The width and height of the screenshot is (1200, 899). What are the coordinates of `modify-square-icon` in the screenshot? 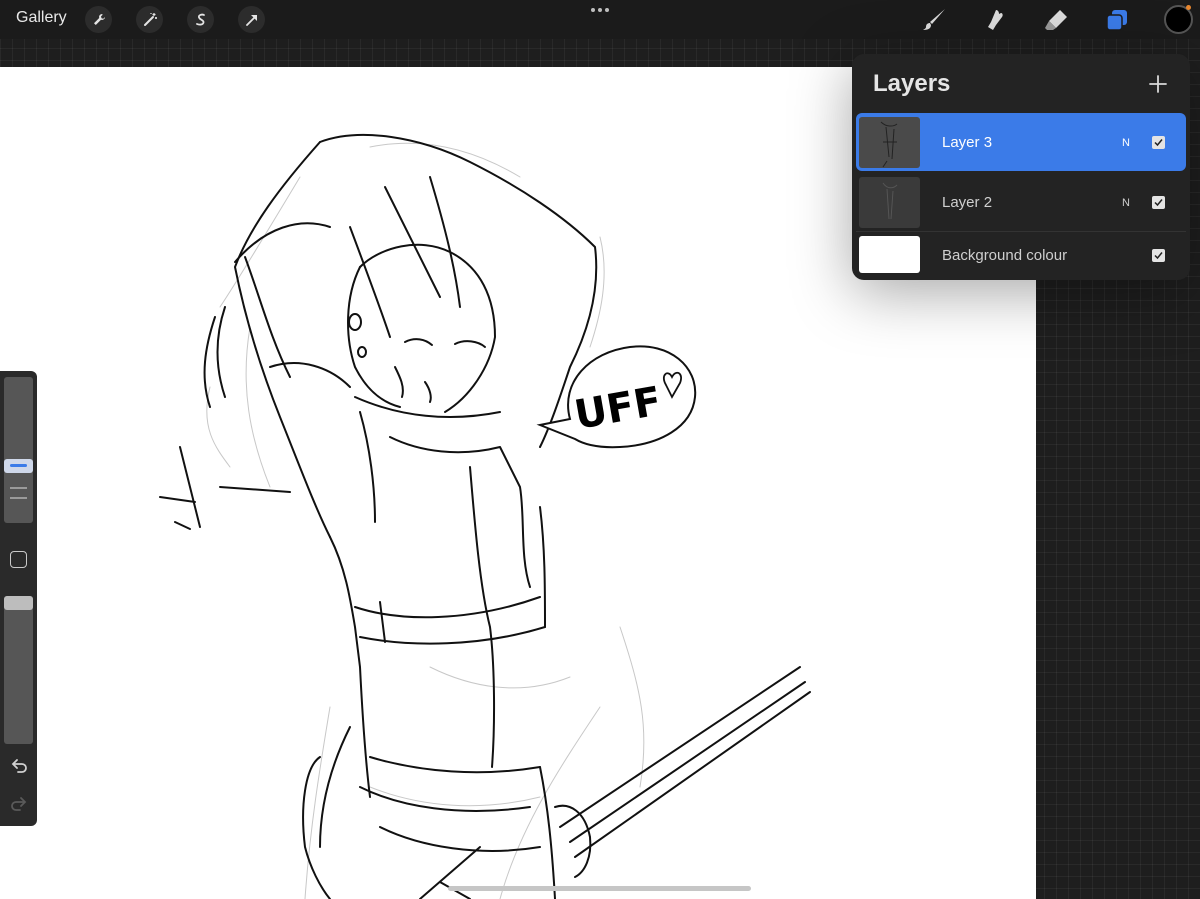 It's located at (18, 559).